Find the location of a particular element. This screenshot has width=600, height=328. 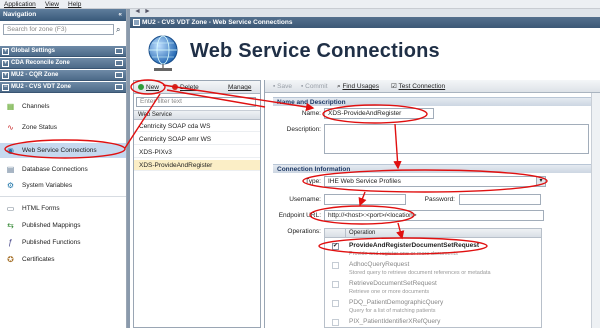

delete-button: Delete is located at coordinates (185, 87).